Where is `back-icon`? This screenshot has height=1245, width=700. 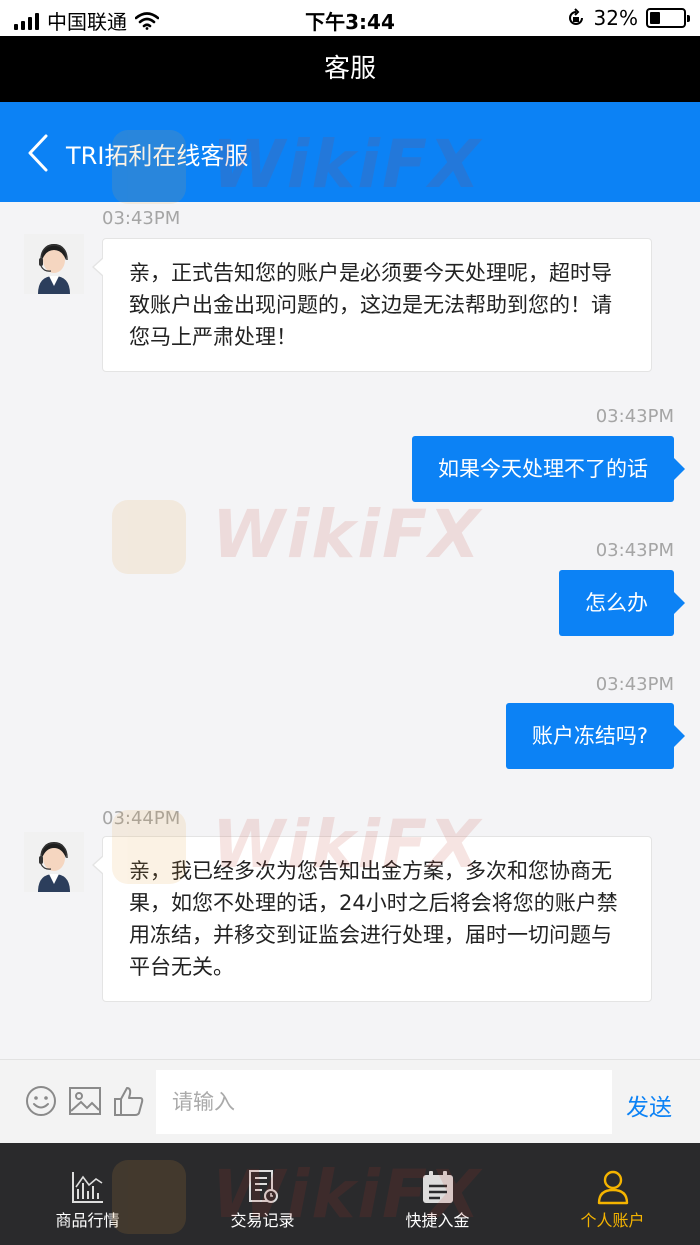 back-icon is located at coordinates (42, 153).